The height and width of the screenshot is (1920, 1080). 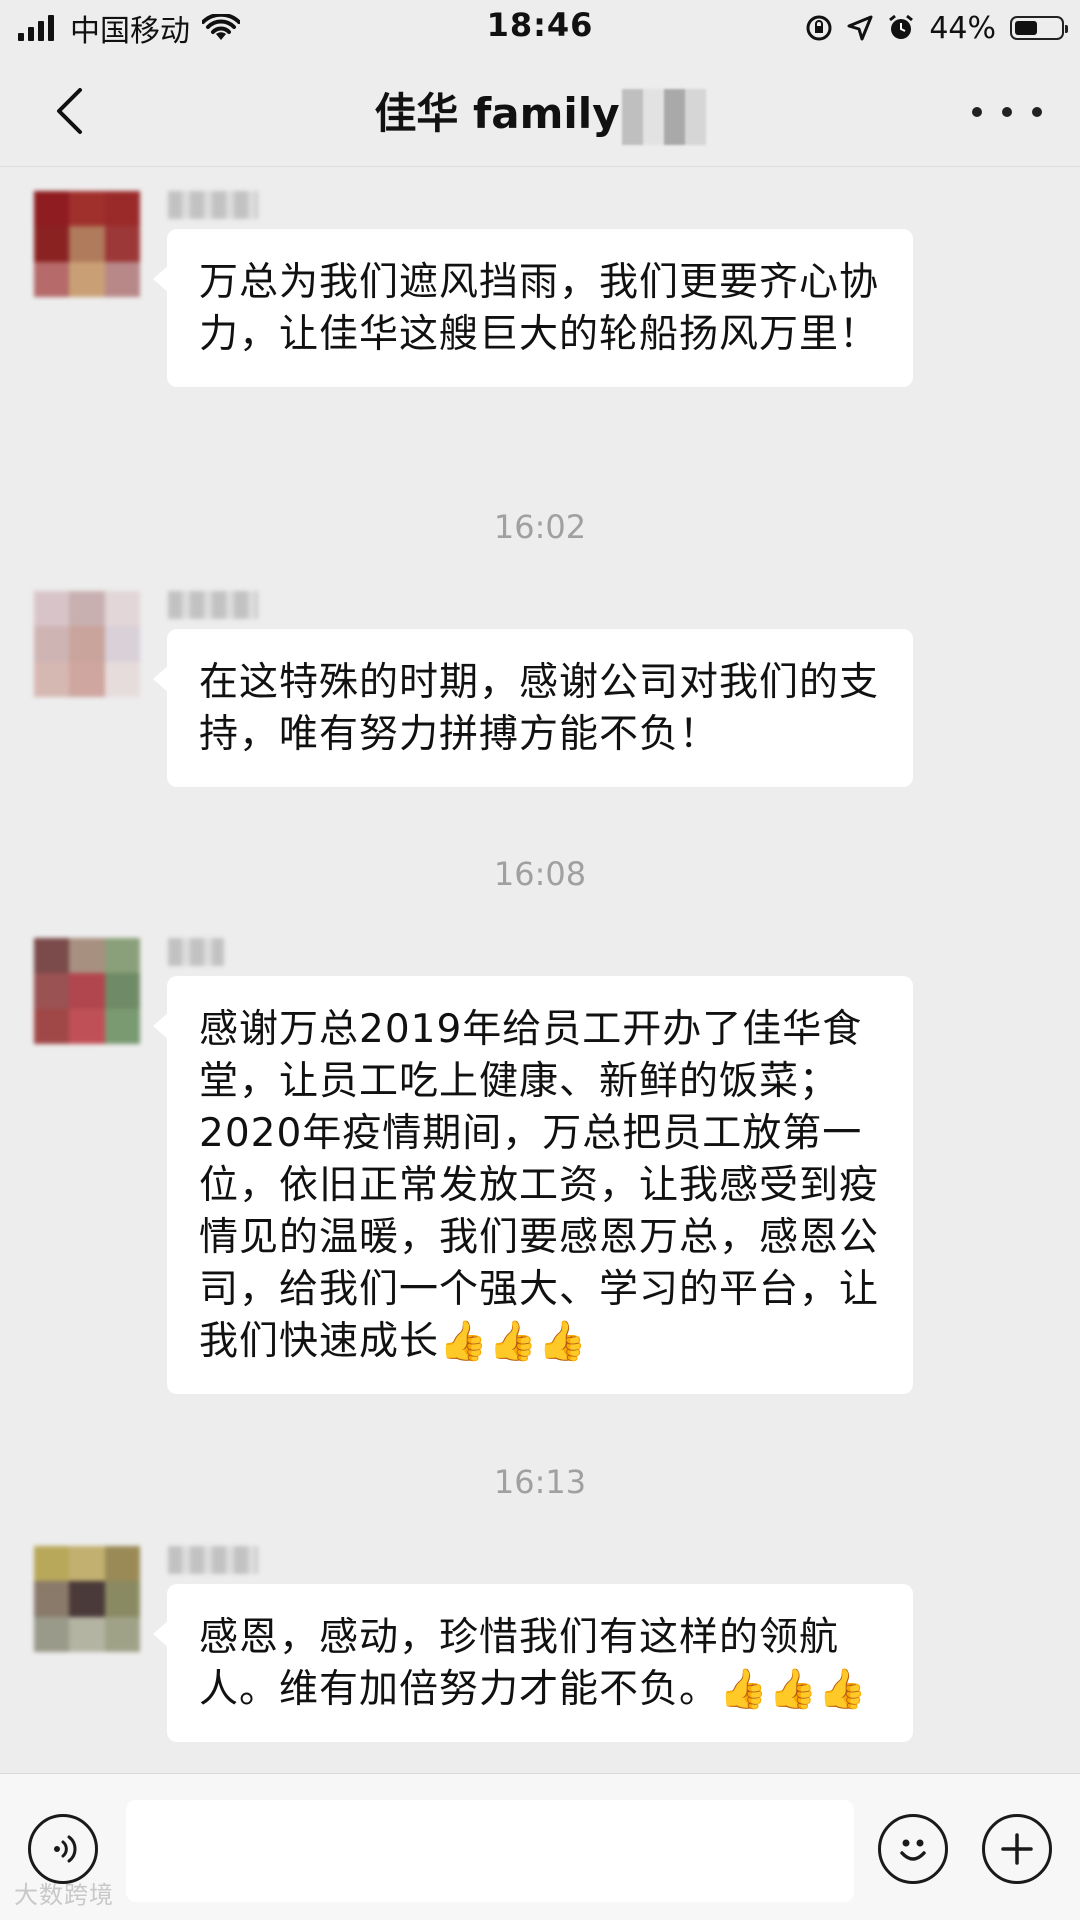 I want to click on message-bubble: 感恩，感动，珍惜我们有这样的领航人。维有加倍努力才能不负。👍👍👍, so click(x=533, y=1663).